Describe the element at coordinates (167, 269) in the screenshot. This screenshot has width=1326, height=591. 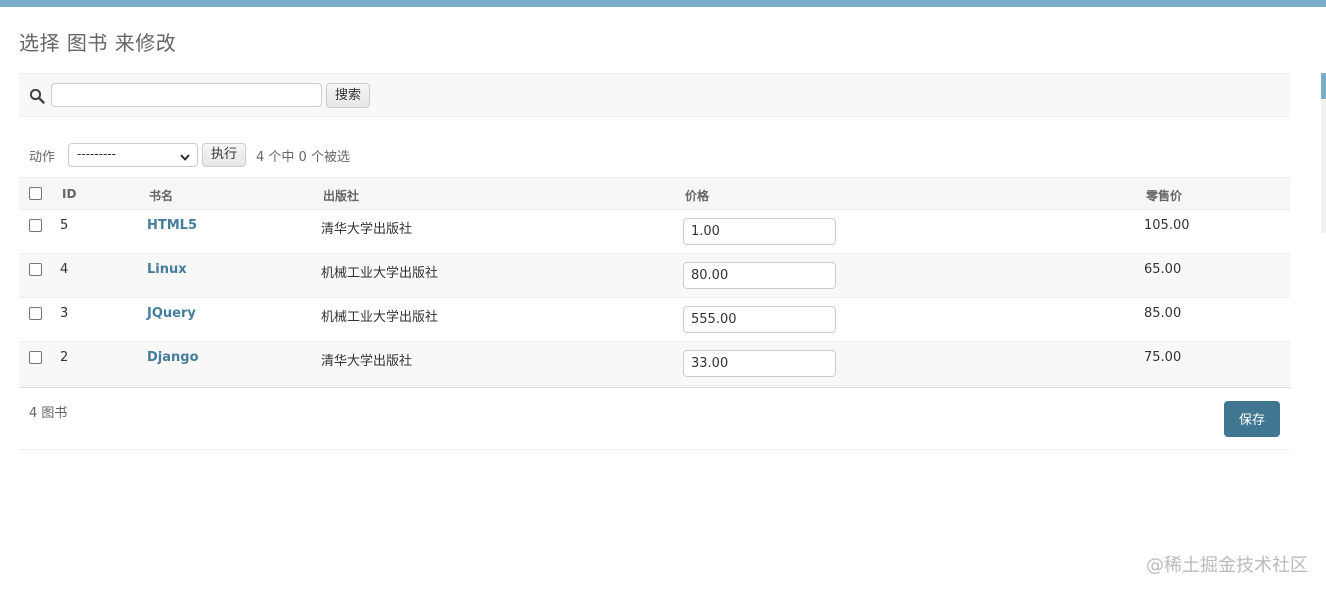
I see `book-name-link: Linux` at that location.